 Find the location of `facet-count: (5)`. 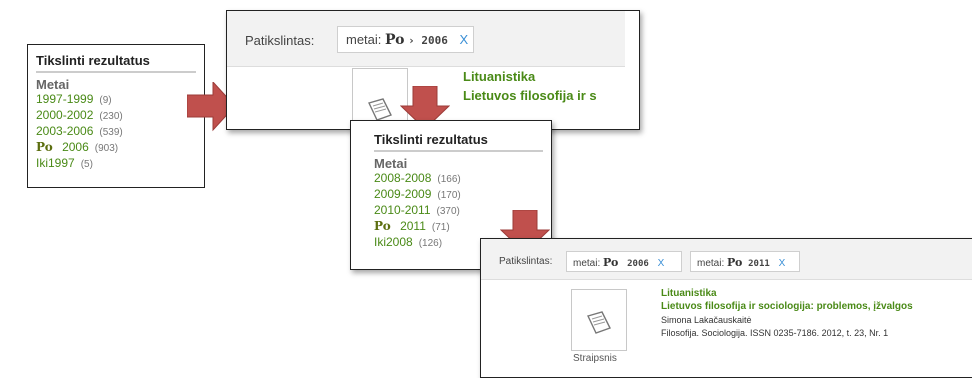

facet-count: (5) is located at coordinates (86, 164).